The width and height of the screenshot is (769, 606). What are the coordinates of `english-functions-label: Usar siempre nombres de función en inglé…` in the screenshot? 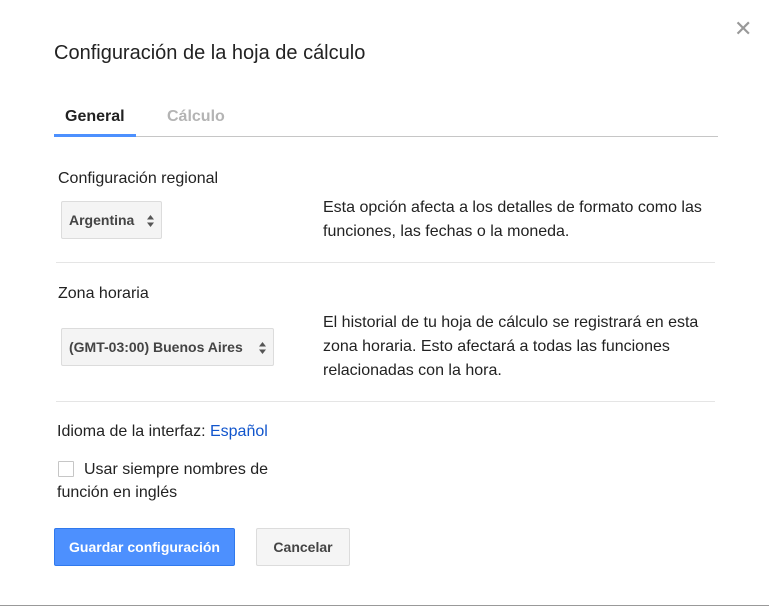 It's located at (163, 481).